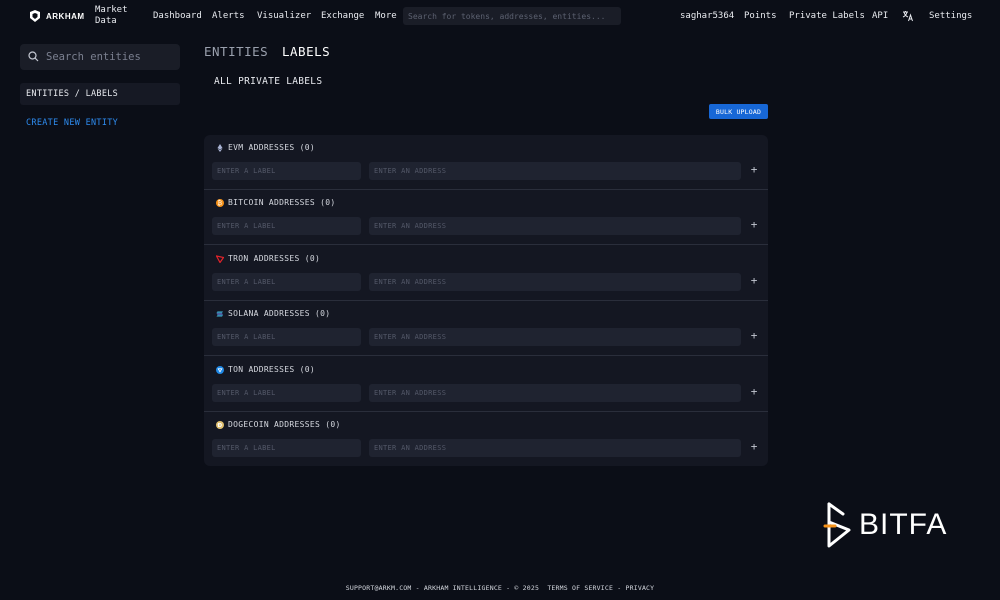  I want to click on dogecoin-add-button: +, so click(754, 447).